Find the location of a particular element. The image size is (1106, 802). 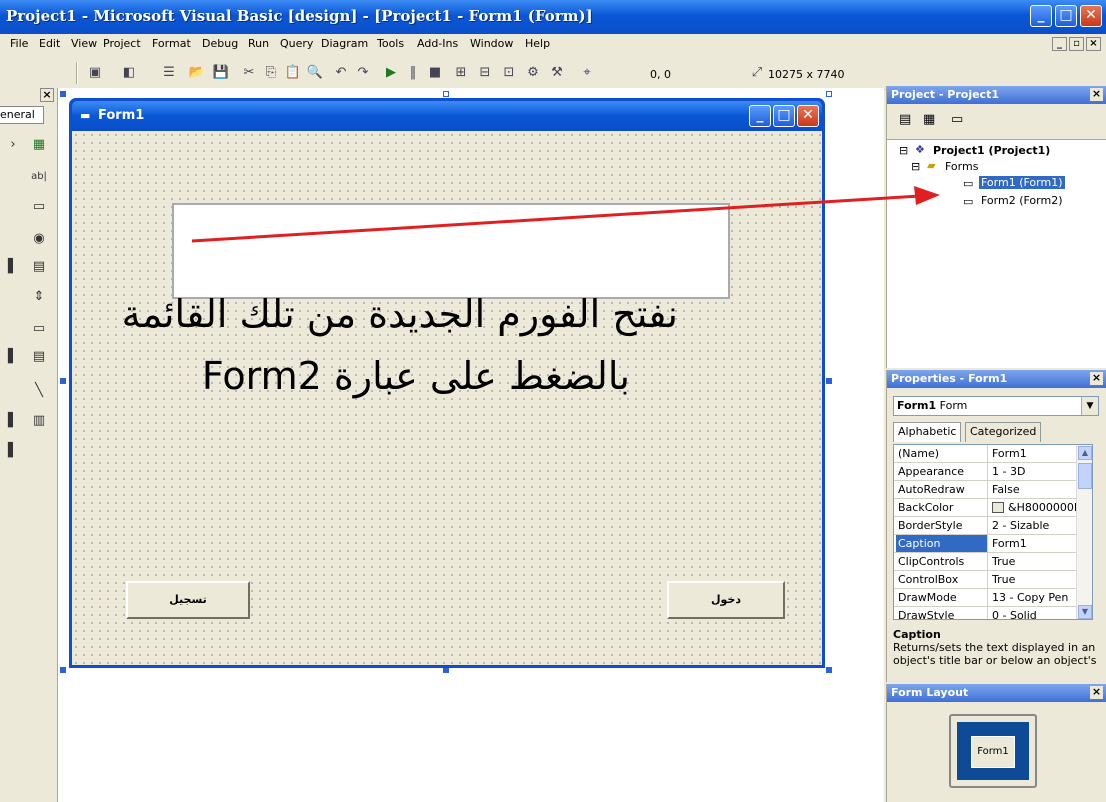

menu-addins: Add-Ins is located at coordinates (437, 43).